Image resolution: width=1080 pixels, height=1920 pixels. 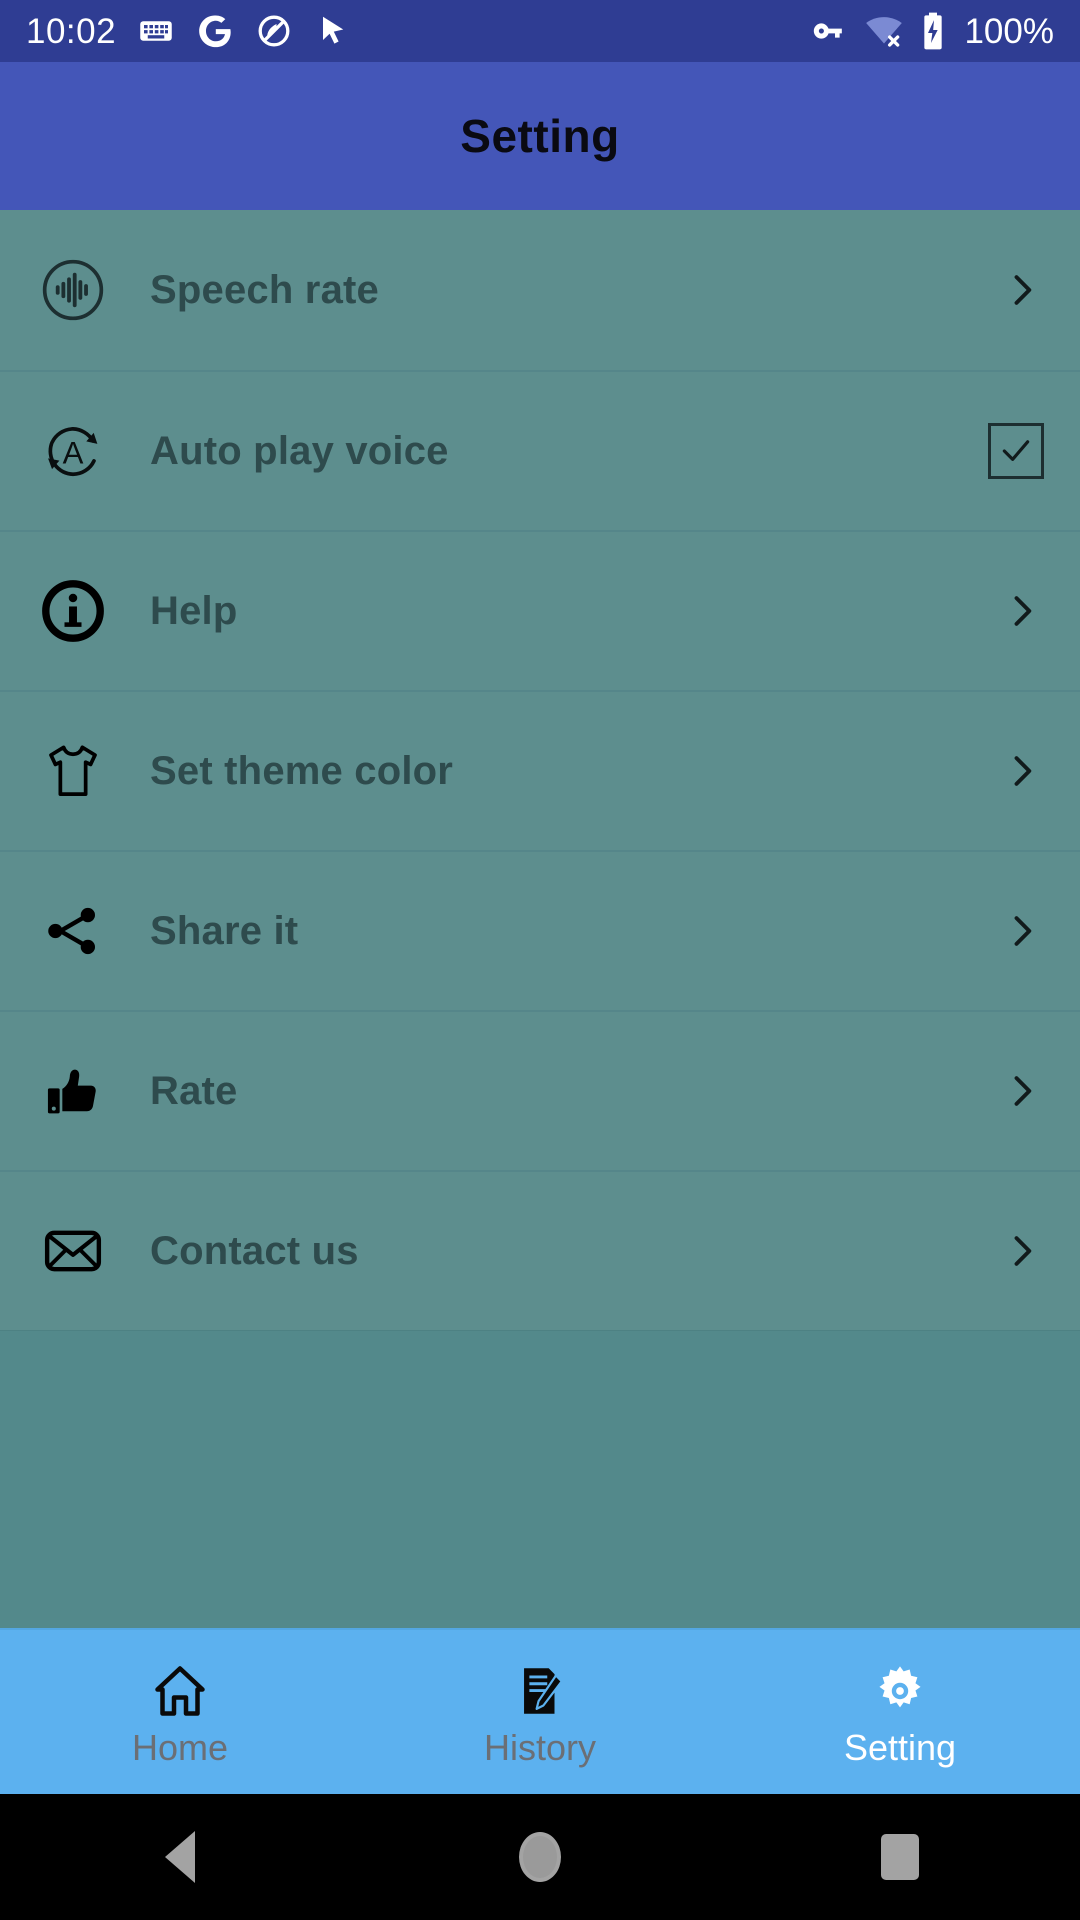 What do you see at coordinates (1009, 31) in the screenshot?
I see `battery-percentage: 100%` at bounding box center [1009, 31].